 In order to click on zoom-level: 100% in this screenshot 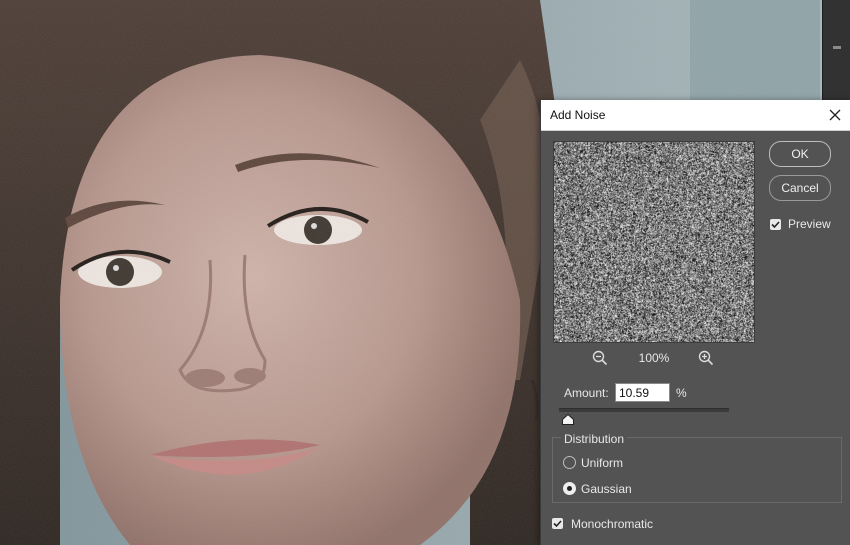, I will do `click(654, 358)`.